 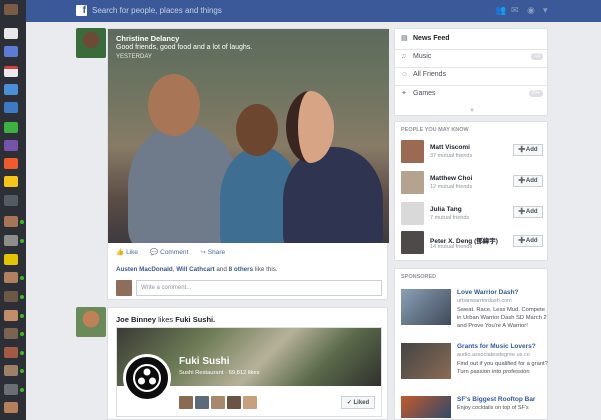 I want to click on suggestion-name: Julia Tang, so click(x=446, y=209).